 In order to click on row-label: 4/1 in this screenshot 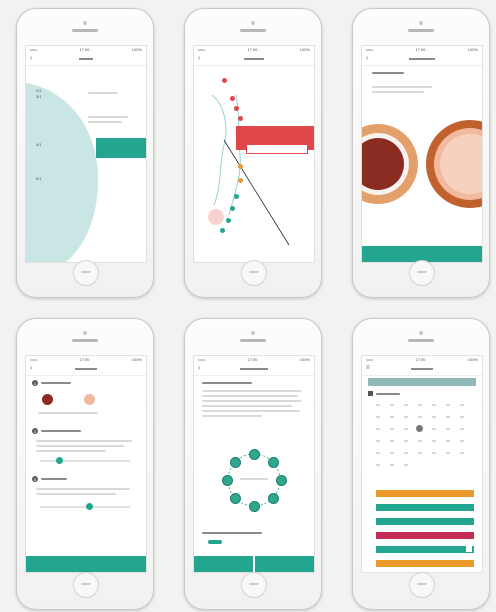, I will do `click(39, 144)`.